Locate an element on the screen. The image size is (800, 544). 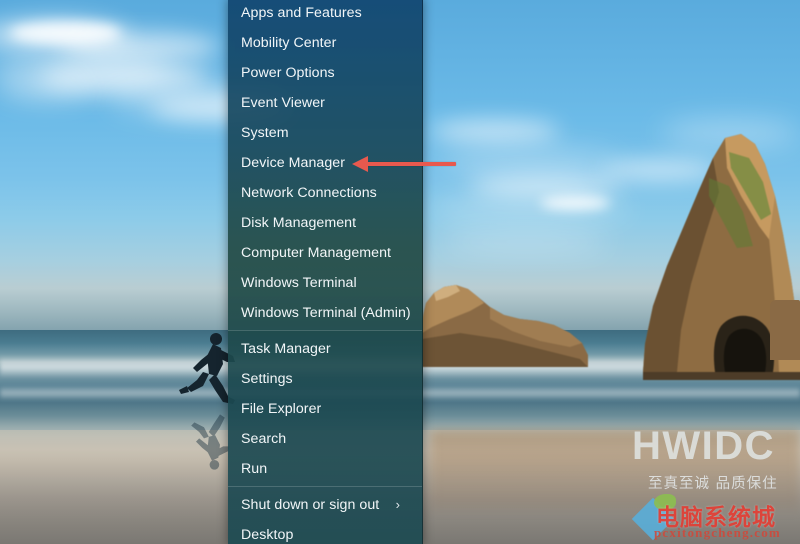
red-pointer-arrow-line is located at coordinates (410, 164).